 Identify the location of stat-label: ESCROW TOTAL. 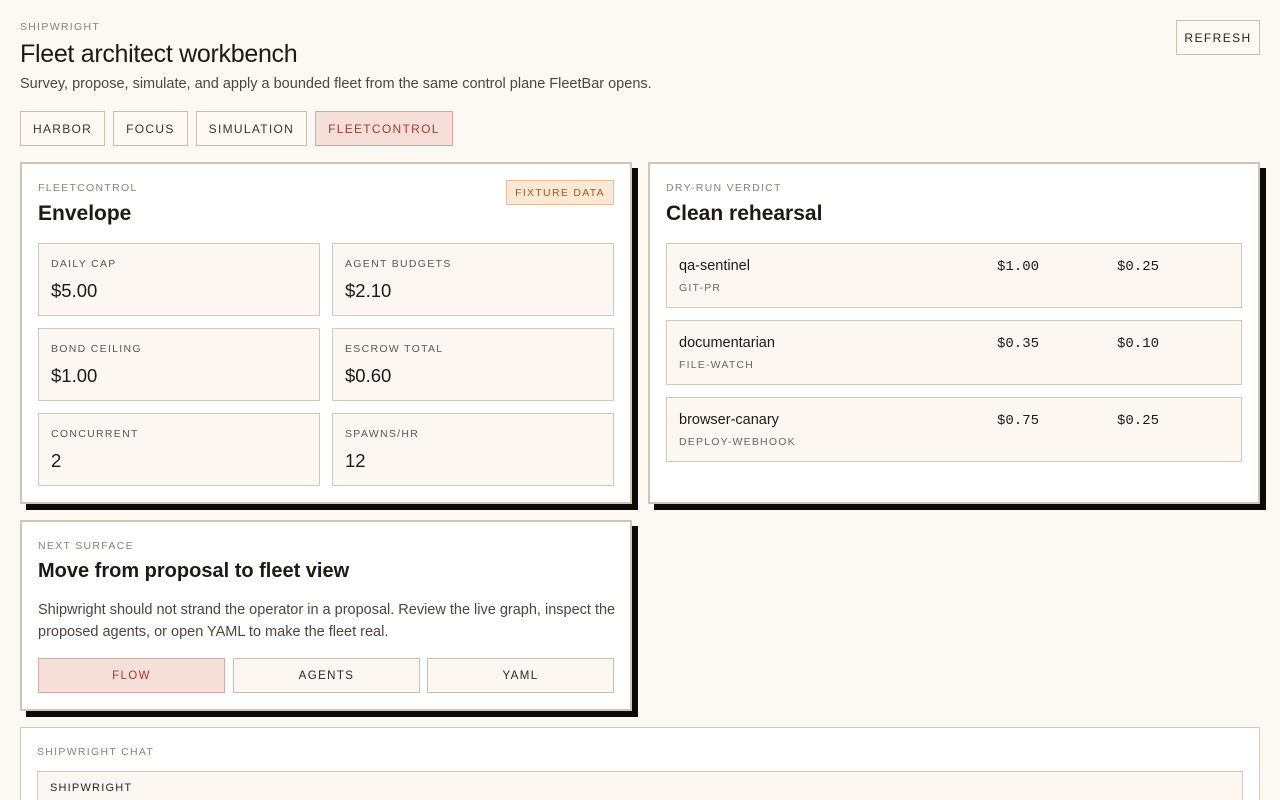
(394, 349).